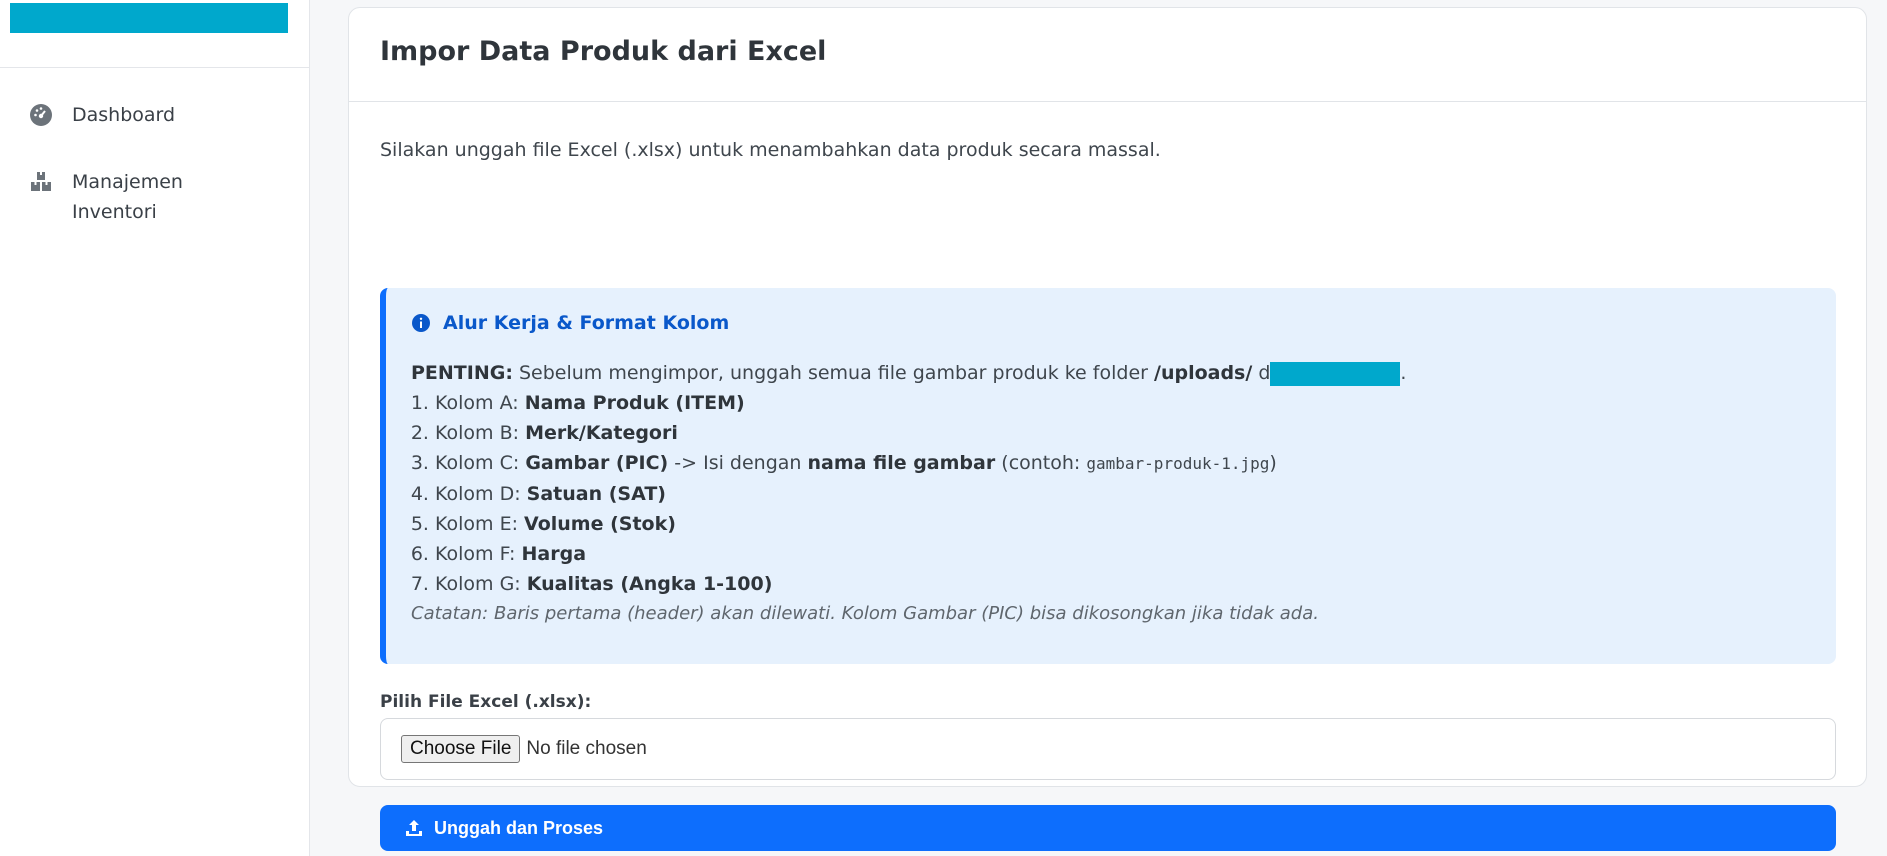 The image size is (1887, 856). Describe the element at coordinates (461, 749) in the screenshot. I see `choose-file-button: Choose File` at that location.